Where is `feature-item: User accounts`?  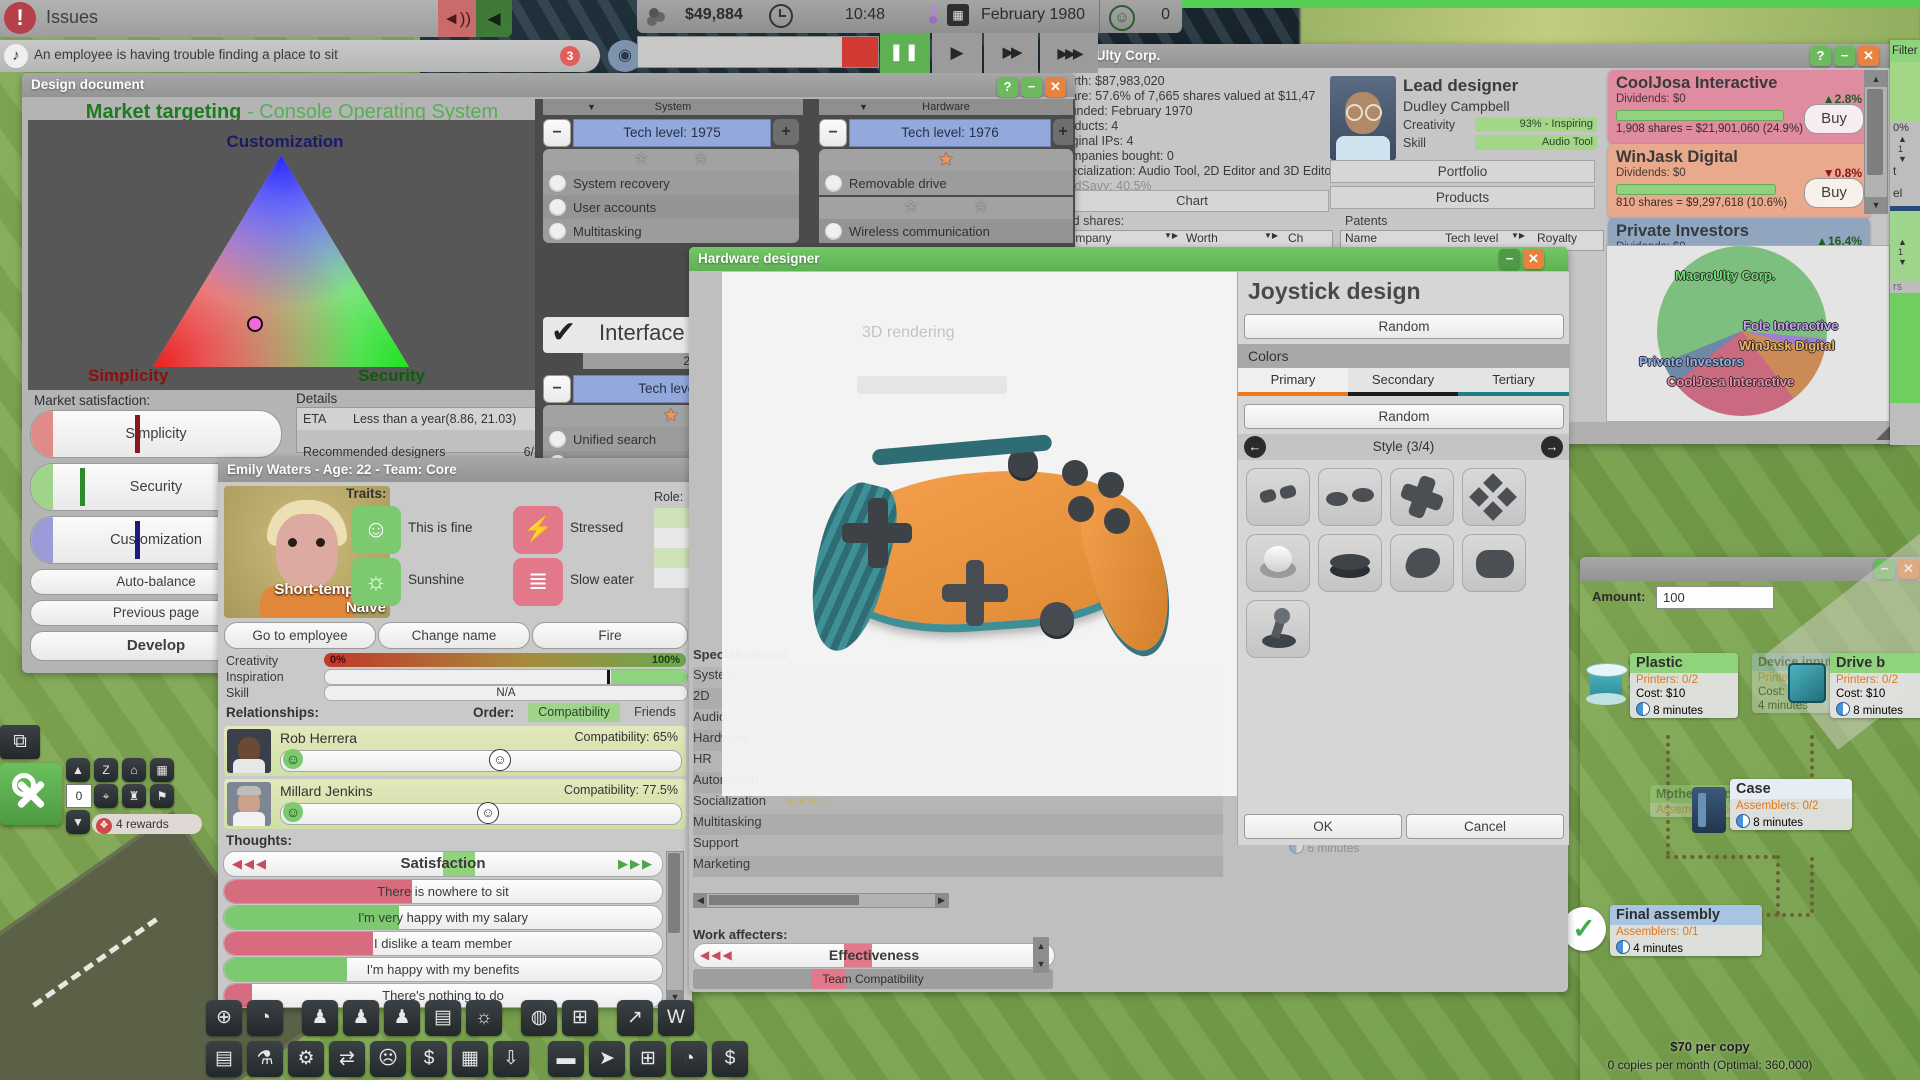 feature-item: User accounts is located at coordinates (671, 207).